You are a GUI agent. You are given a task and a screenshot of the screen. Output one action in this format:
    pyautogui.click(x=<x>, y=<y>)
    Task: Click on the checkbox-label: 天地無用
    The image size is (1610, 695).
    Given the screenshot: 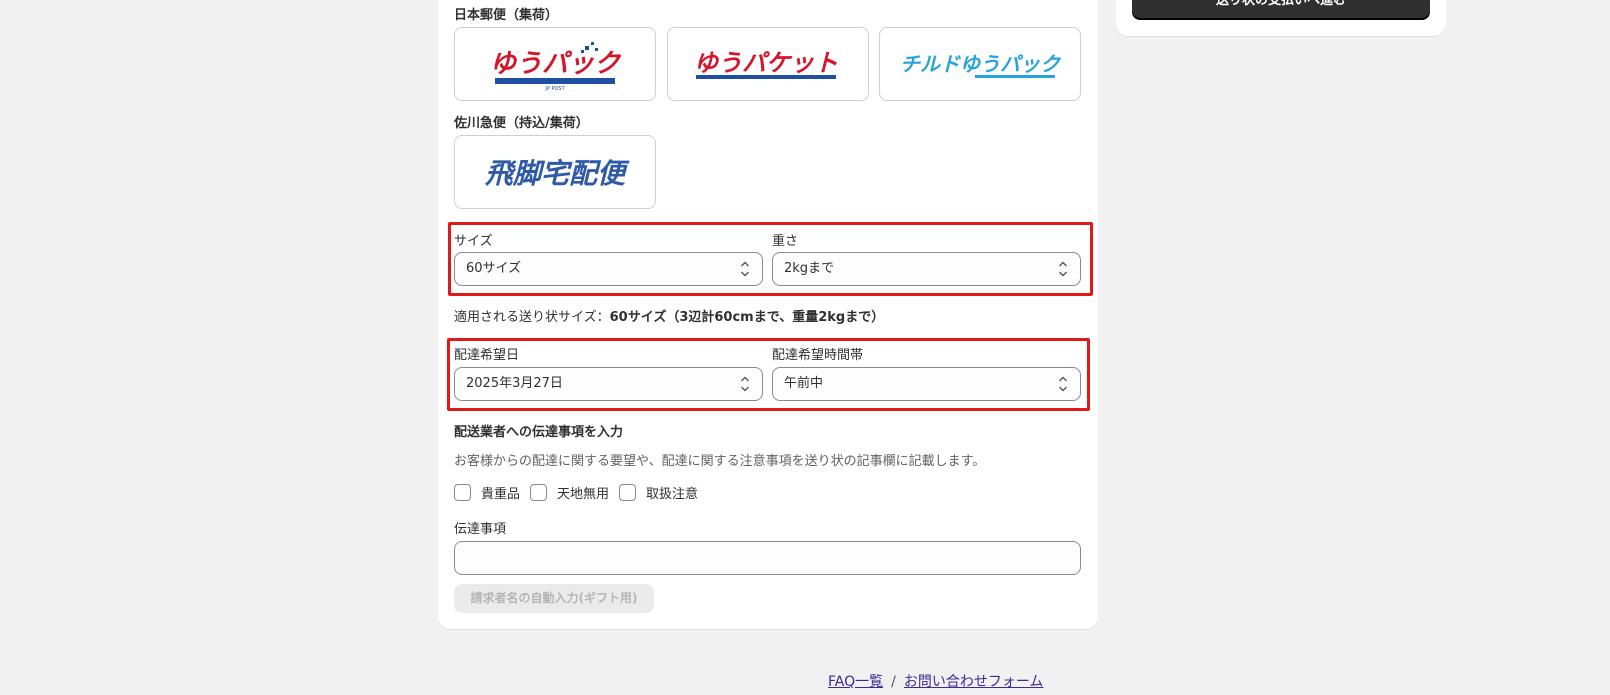 What is the action you would take?
    pyautogui.click(x=583, y=494)
    